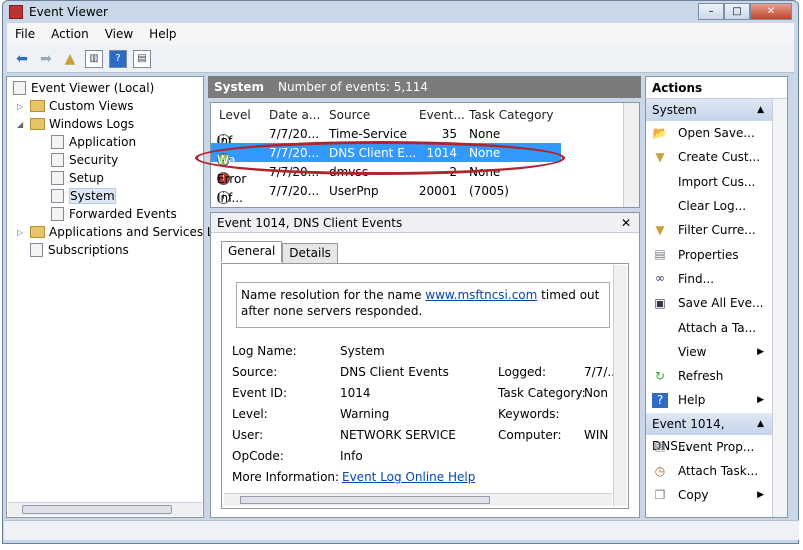 The image size is (803, 550). I want to click on field-value: NETWORK SERVICE, so click(398, 435).